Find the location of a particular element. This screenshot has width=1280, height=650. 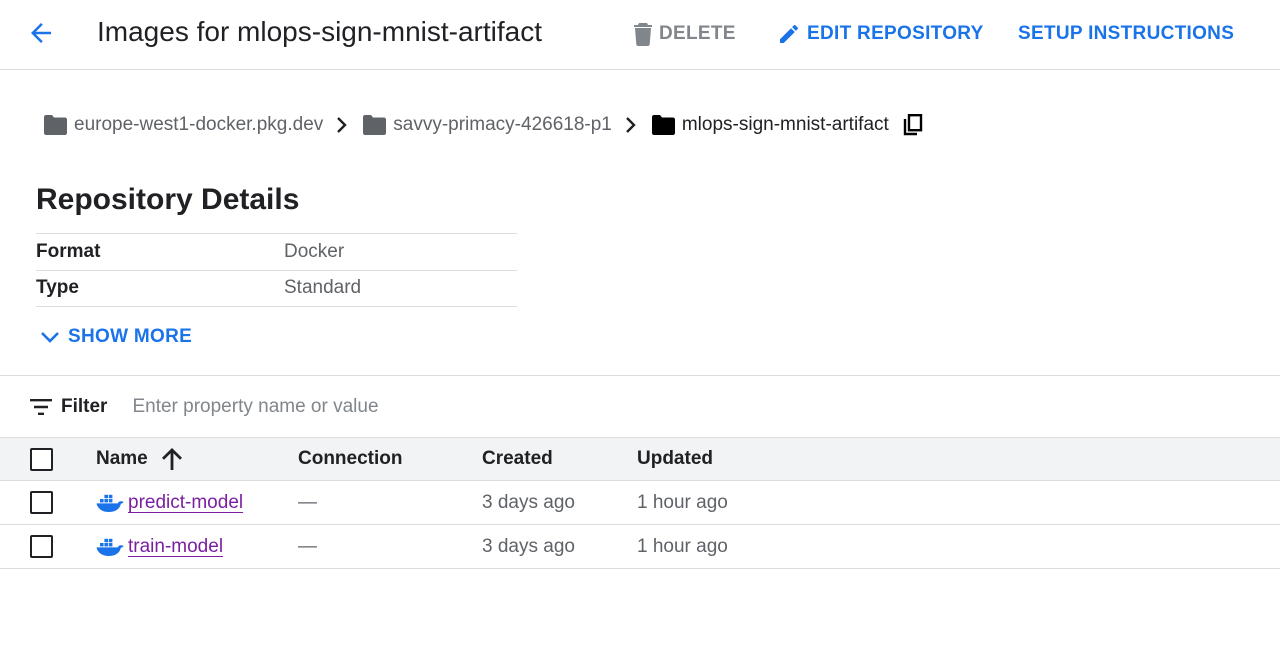

breadcrumb-label: mlops-sign-mnist-artifact is located at coordinates (785, 124).